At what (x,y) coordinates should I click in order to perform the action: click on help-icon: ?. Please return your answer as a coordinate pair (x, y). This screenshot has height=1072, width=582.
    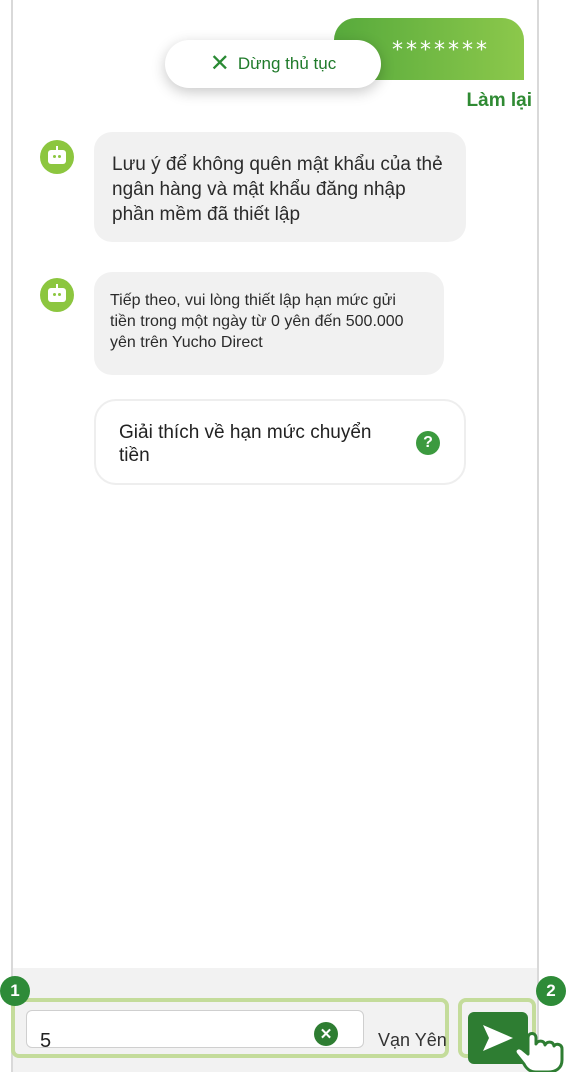
    Looking at the image, I should click on (428, 443).